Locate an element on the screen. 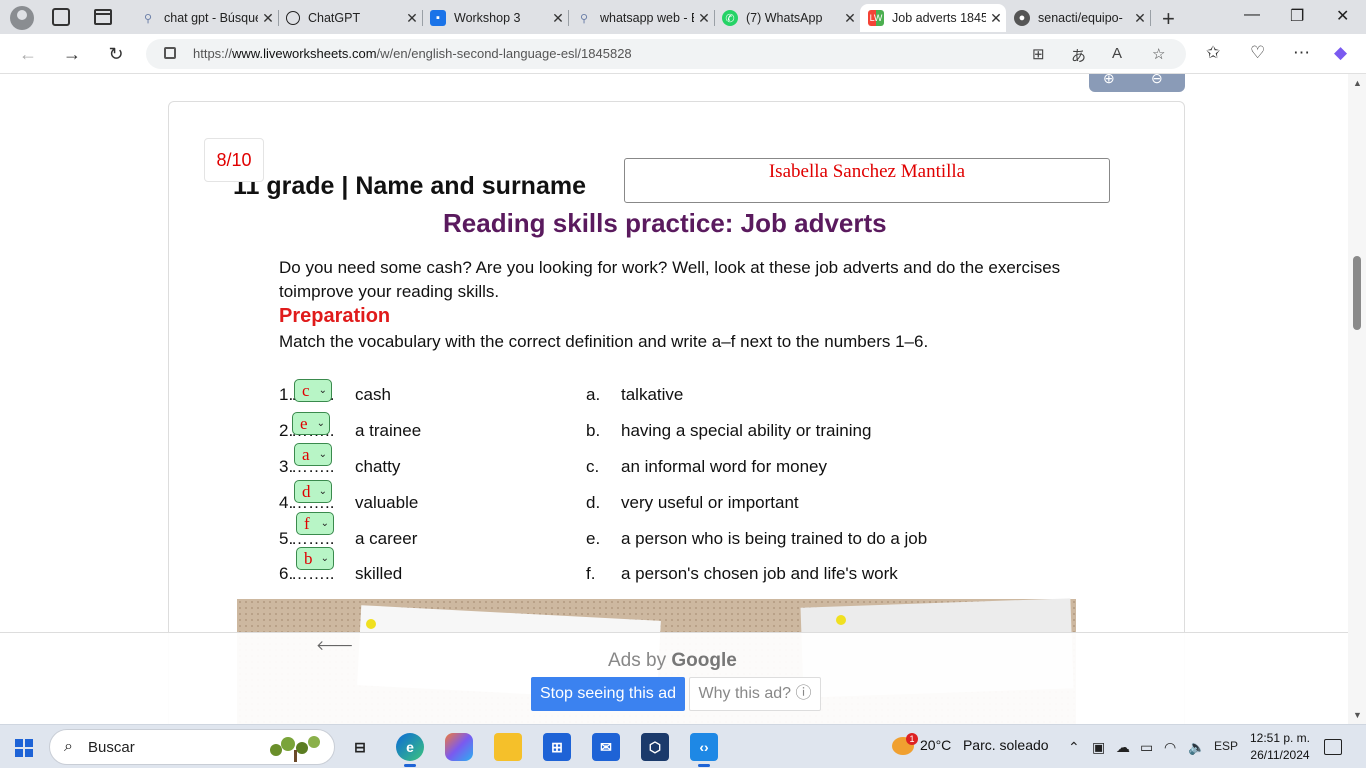 The height and width of the screenshot is (768, 1366). mail-icon: ✉ is located at coordinates (606, 747).